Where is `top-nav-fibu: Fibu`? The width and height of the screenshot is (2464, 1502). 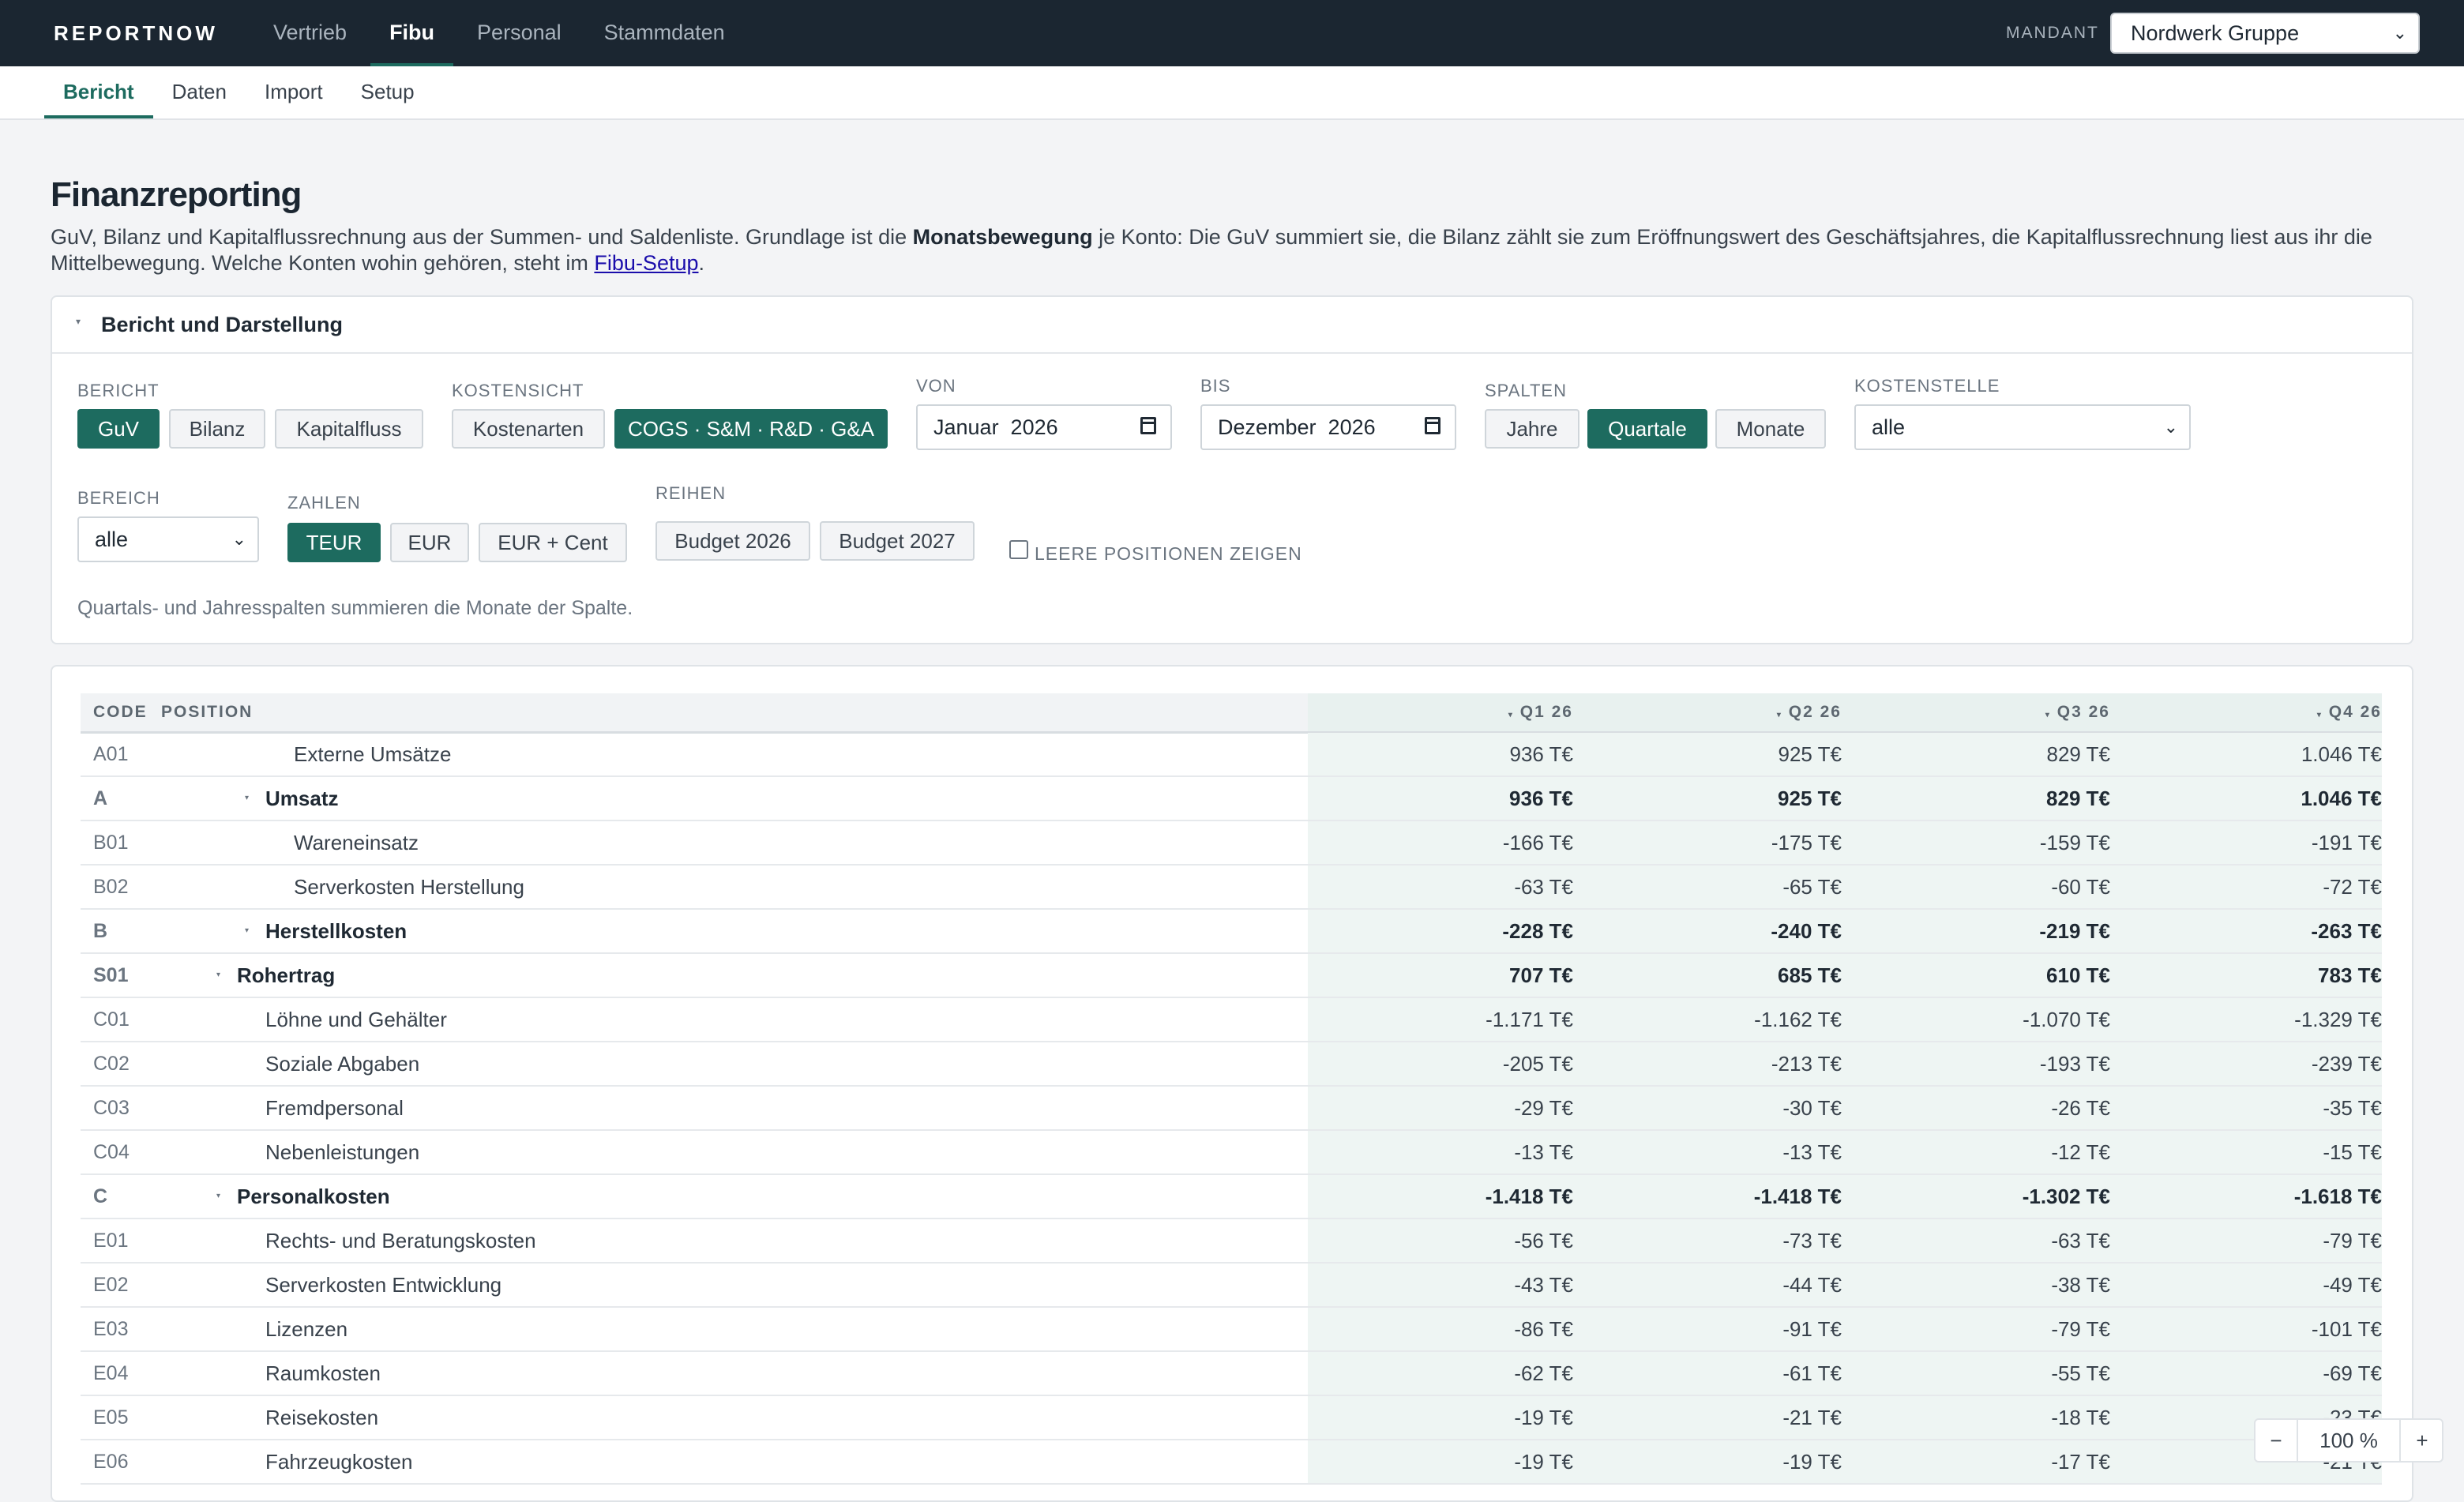
top-nav-fibu: Fibu is located at coordinates (412, 33).